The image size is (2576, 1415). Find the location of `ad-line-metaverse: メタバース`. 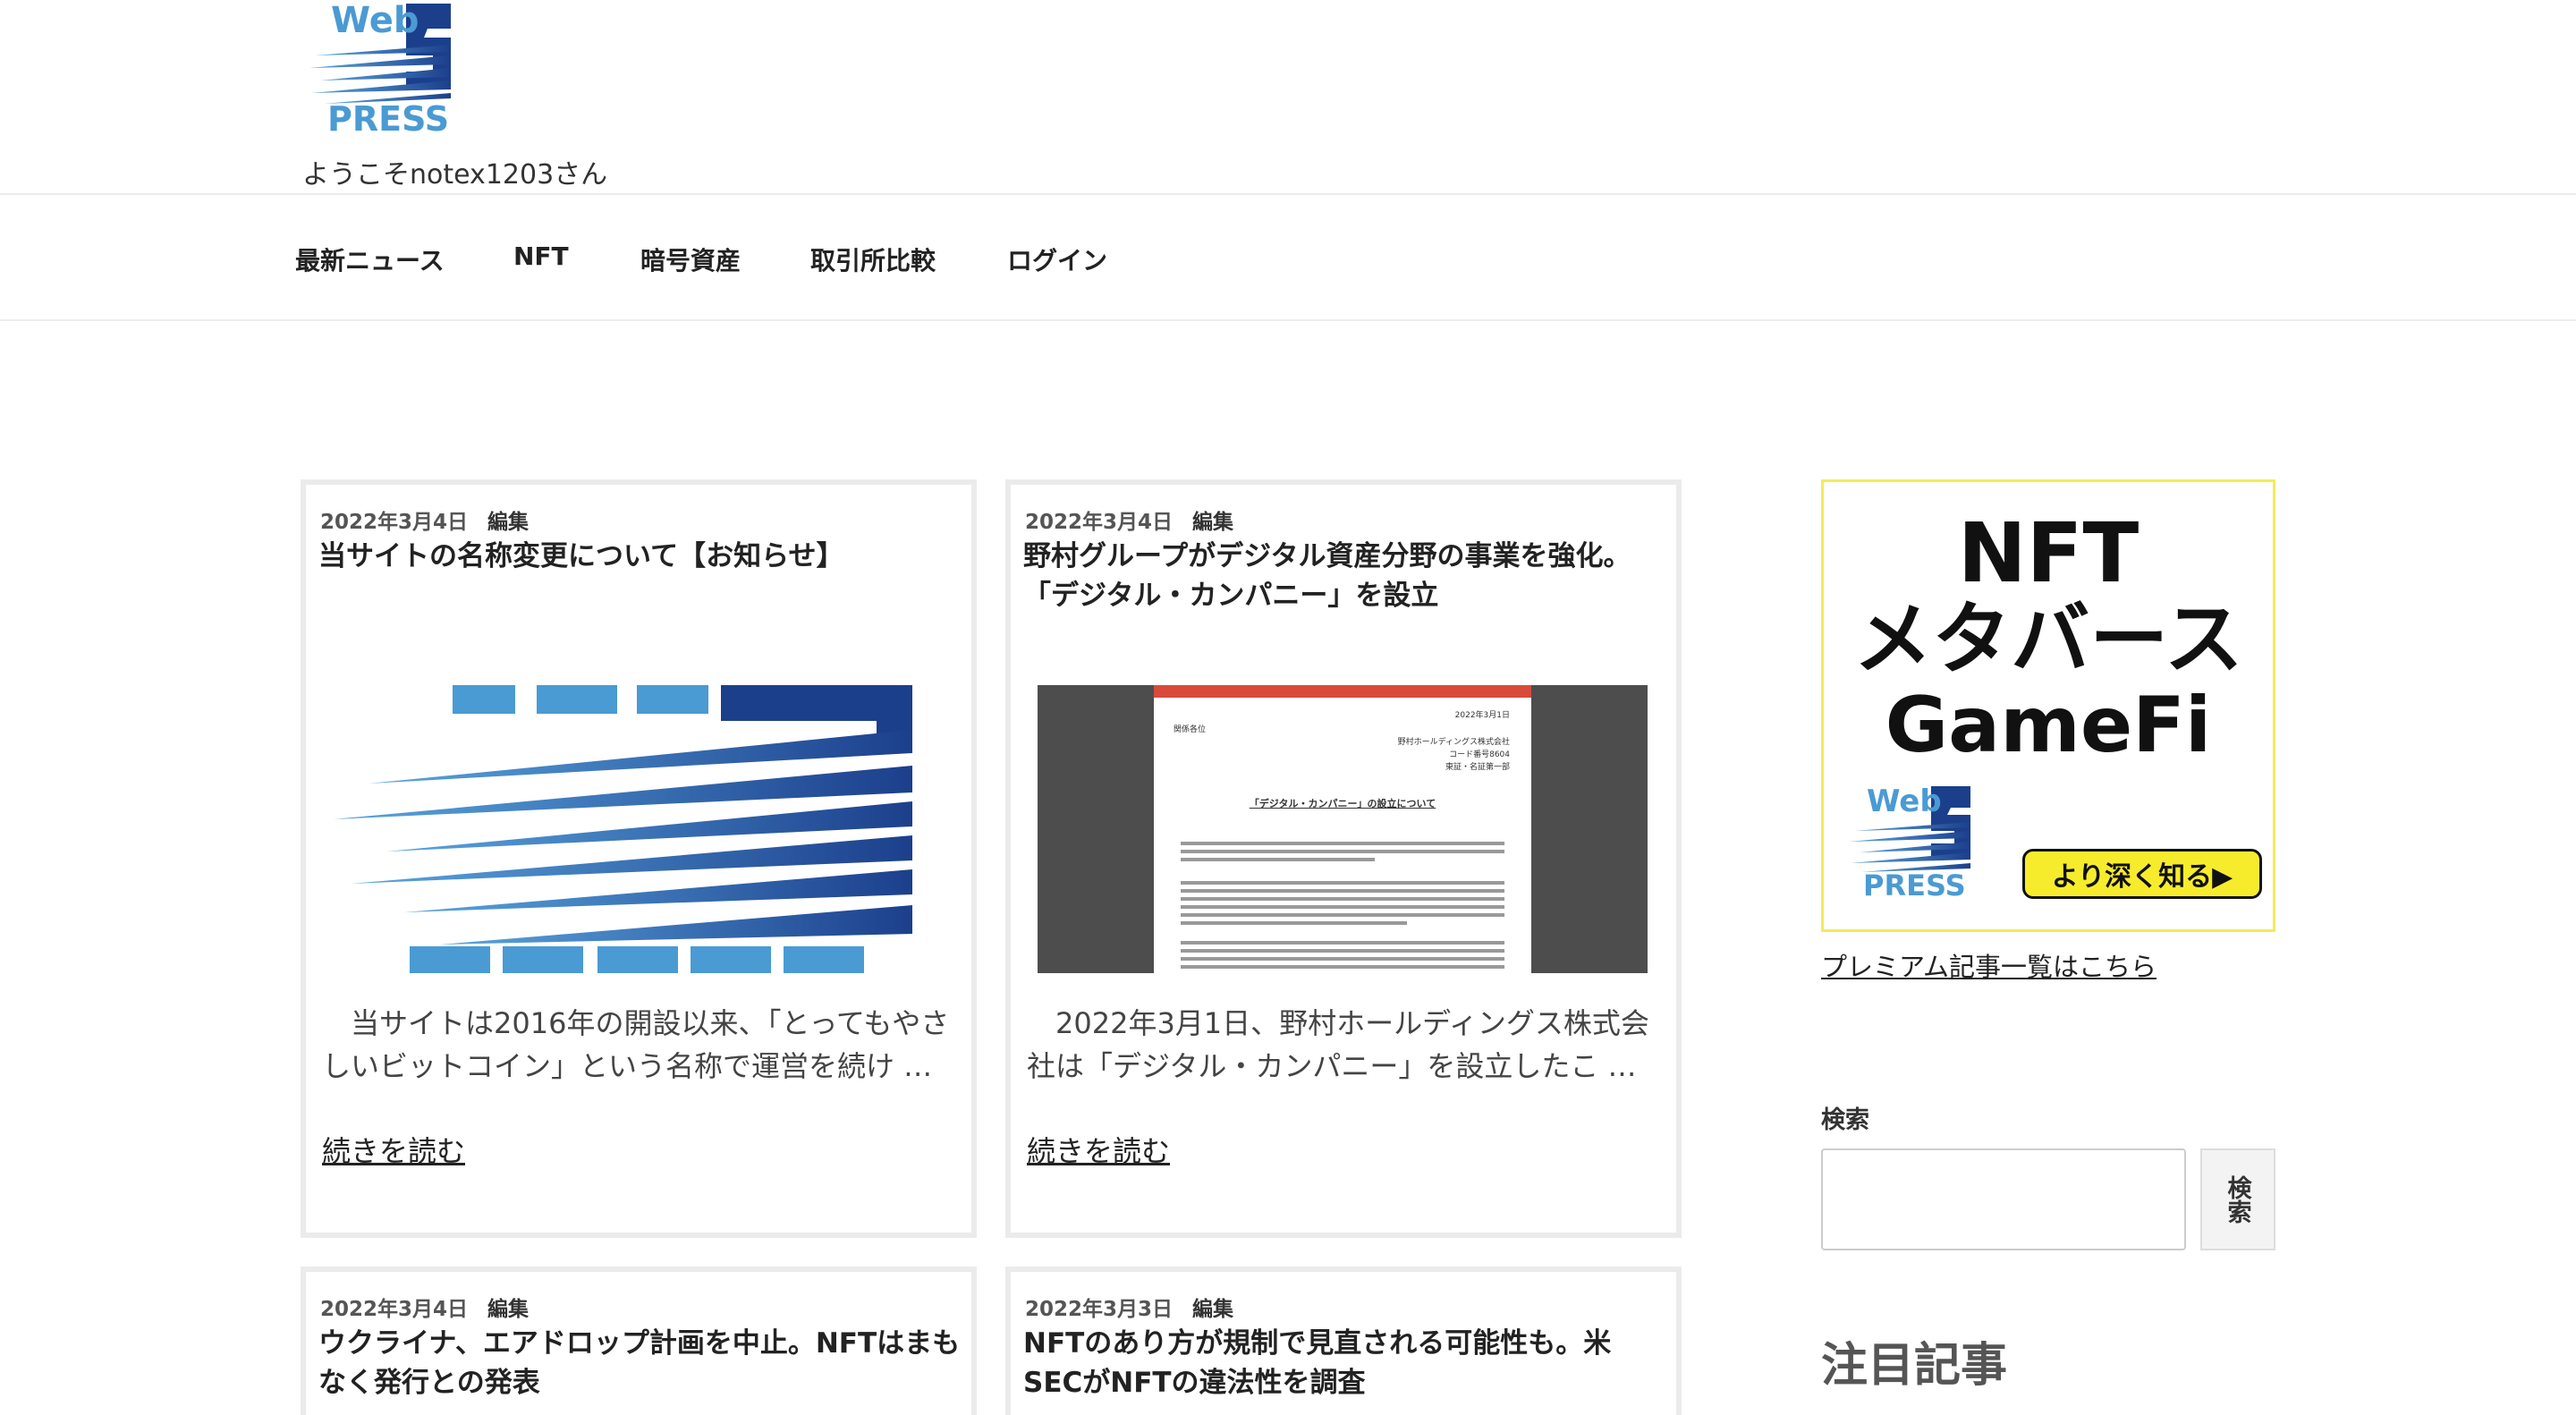

ad-line-metaverse: メタバース is located at coordinates (2048, 639).